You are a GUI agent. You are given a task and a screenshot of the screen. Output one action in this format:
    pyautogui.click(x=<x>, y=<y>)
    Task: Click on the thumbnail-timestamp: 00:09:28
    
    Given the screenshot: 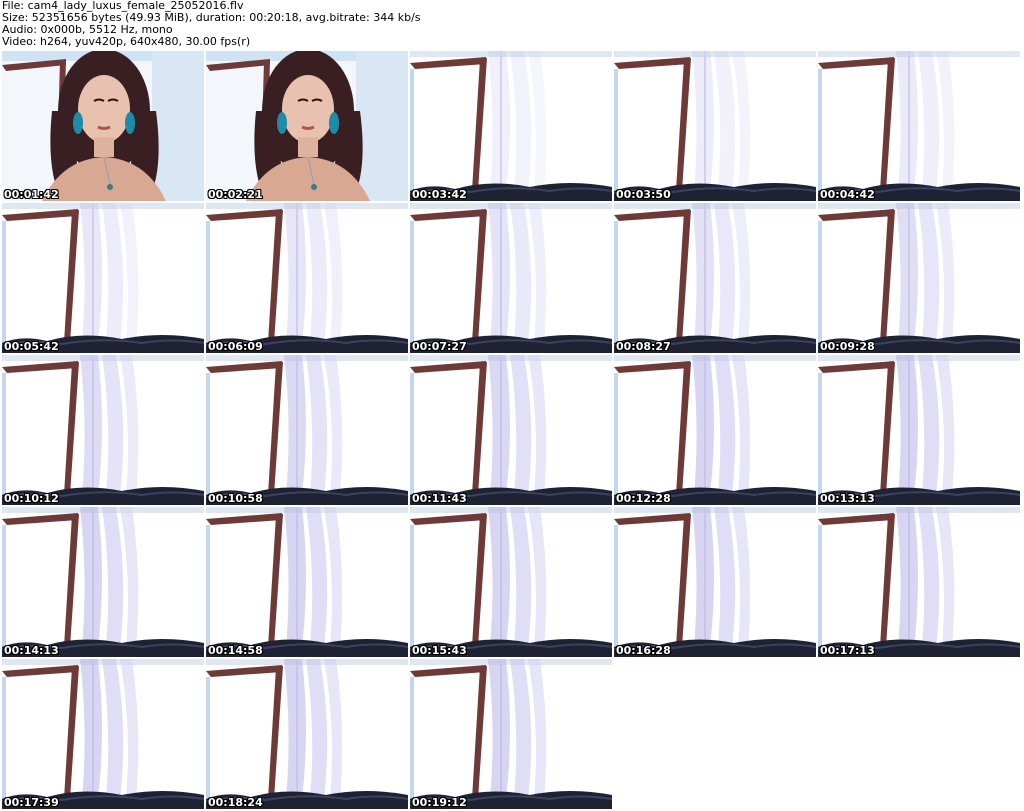 What is the action you would take?
    pyautogui.click(x=847, y=346)
    